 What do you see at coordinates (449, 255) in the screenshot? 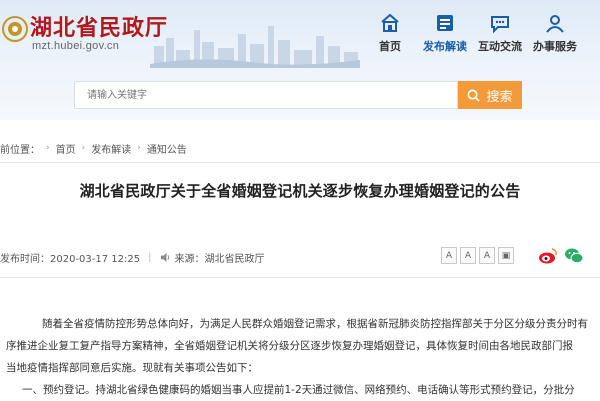
I see `font-large-button: A` at bounding box center [449, 255].